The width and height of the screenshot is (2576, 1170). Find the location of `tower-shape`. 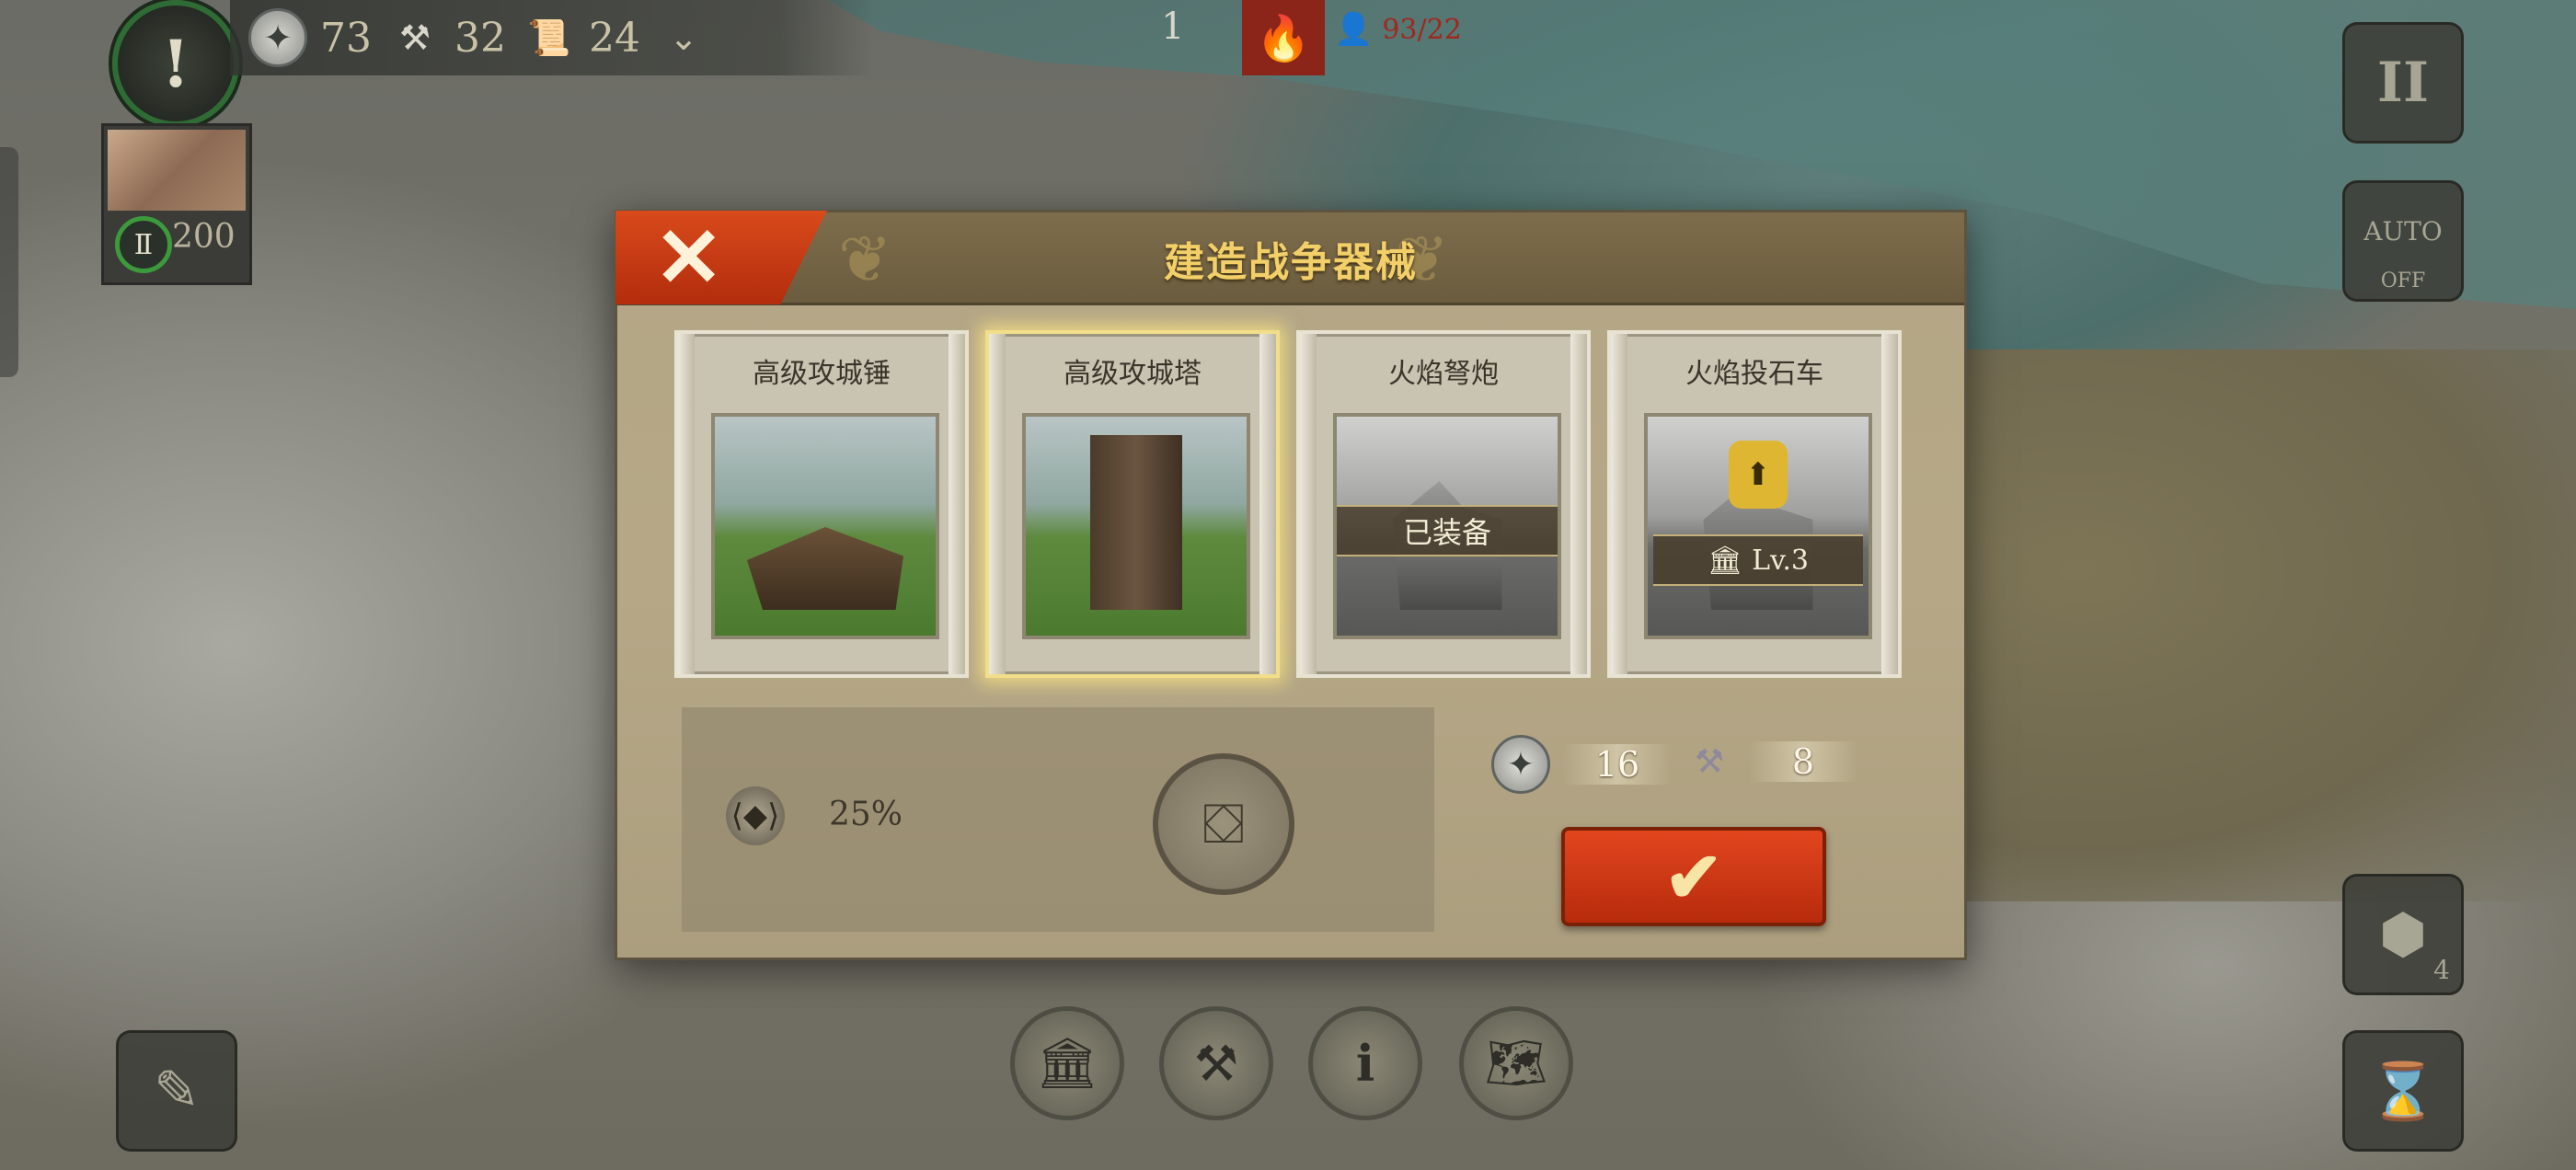

tower-shape is located at coordinates (1136, 522).